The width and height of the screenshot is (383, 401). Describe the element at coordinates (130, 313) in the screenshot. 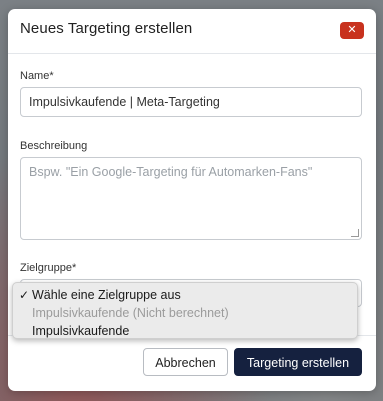

I see `option-label: Impulsivkaufende (Nicht berechnet)` at that location.